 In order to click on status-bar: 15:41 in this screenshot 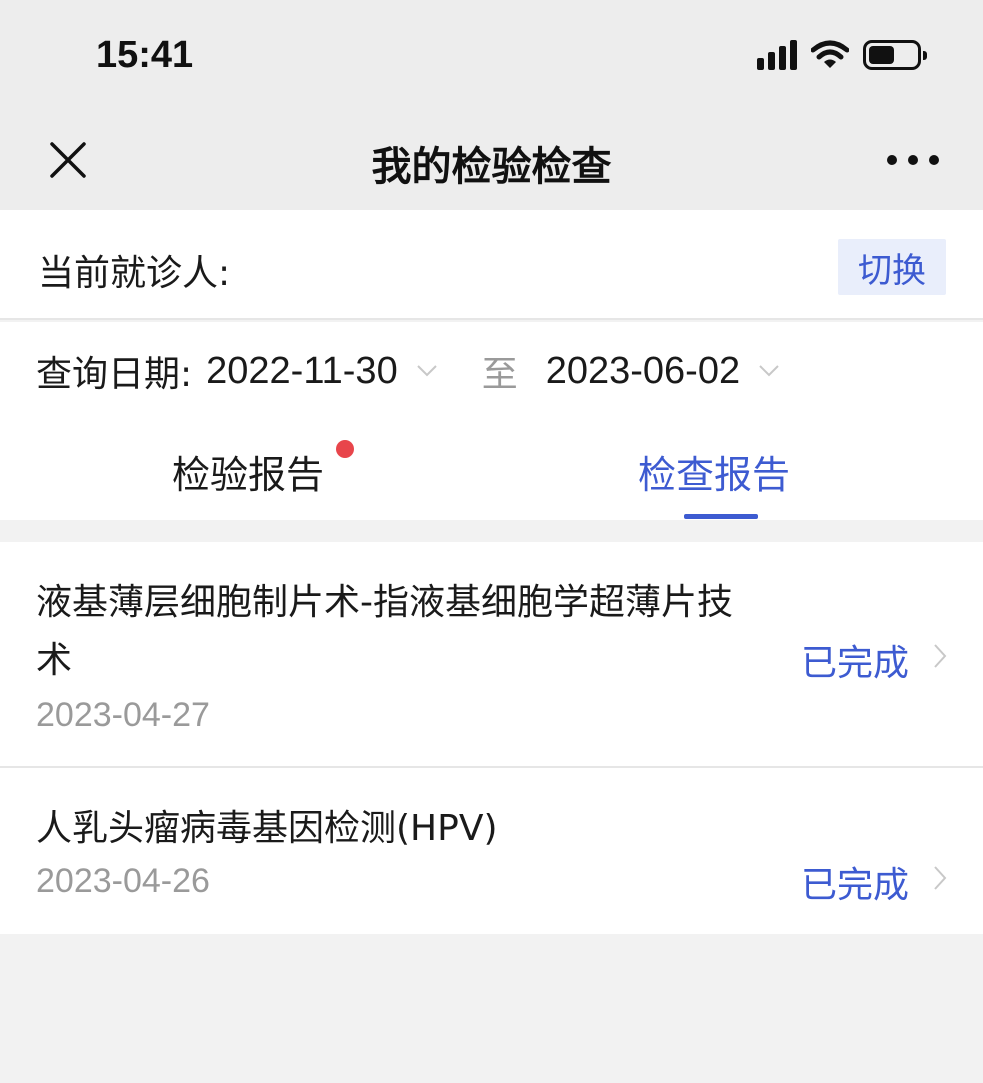, I will do `click(491, 55)`.